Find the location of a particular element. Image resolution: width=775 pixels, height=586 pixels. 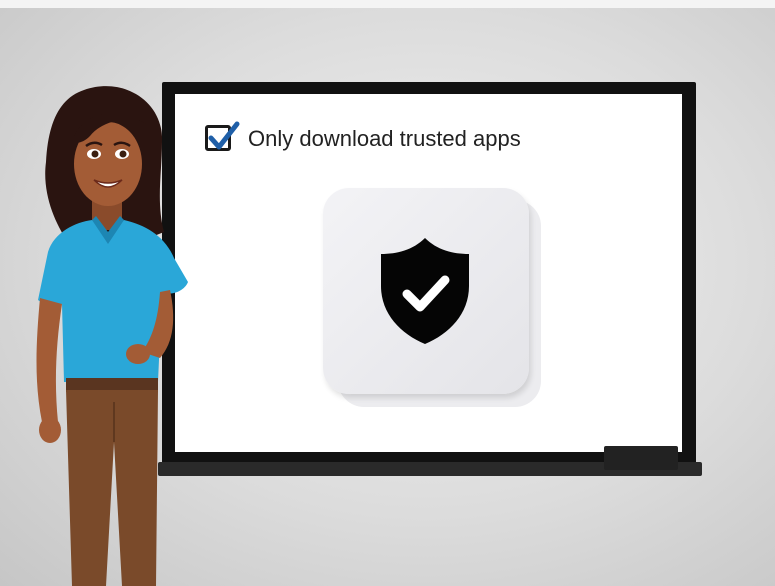

checklist-item-label: Only download trusted apps is located at coordinates (384, 138).